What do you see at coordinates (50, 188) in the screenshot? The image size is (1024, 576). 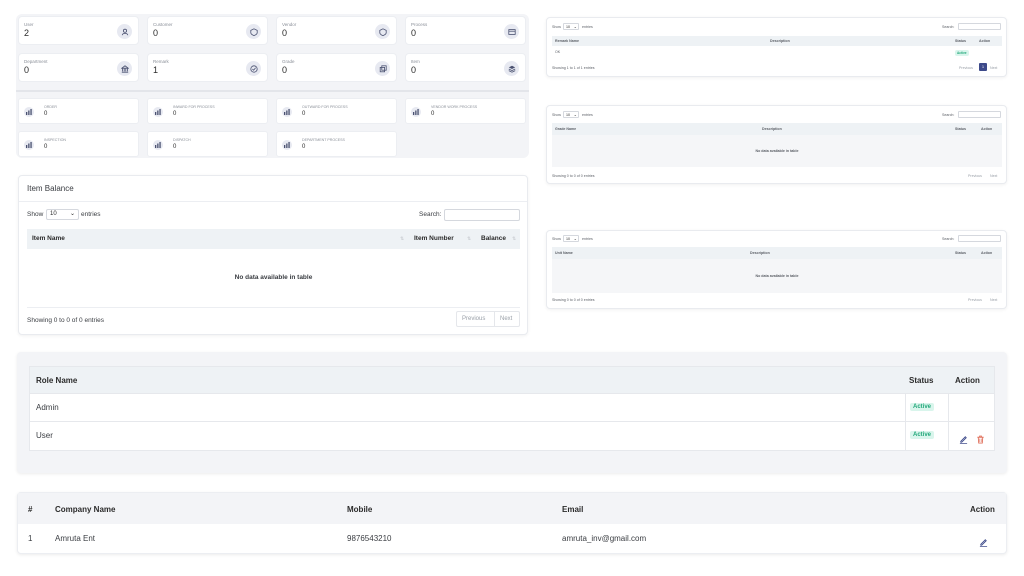 I see `card-title: Item Balance` at bounding box center [50, 188].